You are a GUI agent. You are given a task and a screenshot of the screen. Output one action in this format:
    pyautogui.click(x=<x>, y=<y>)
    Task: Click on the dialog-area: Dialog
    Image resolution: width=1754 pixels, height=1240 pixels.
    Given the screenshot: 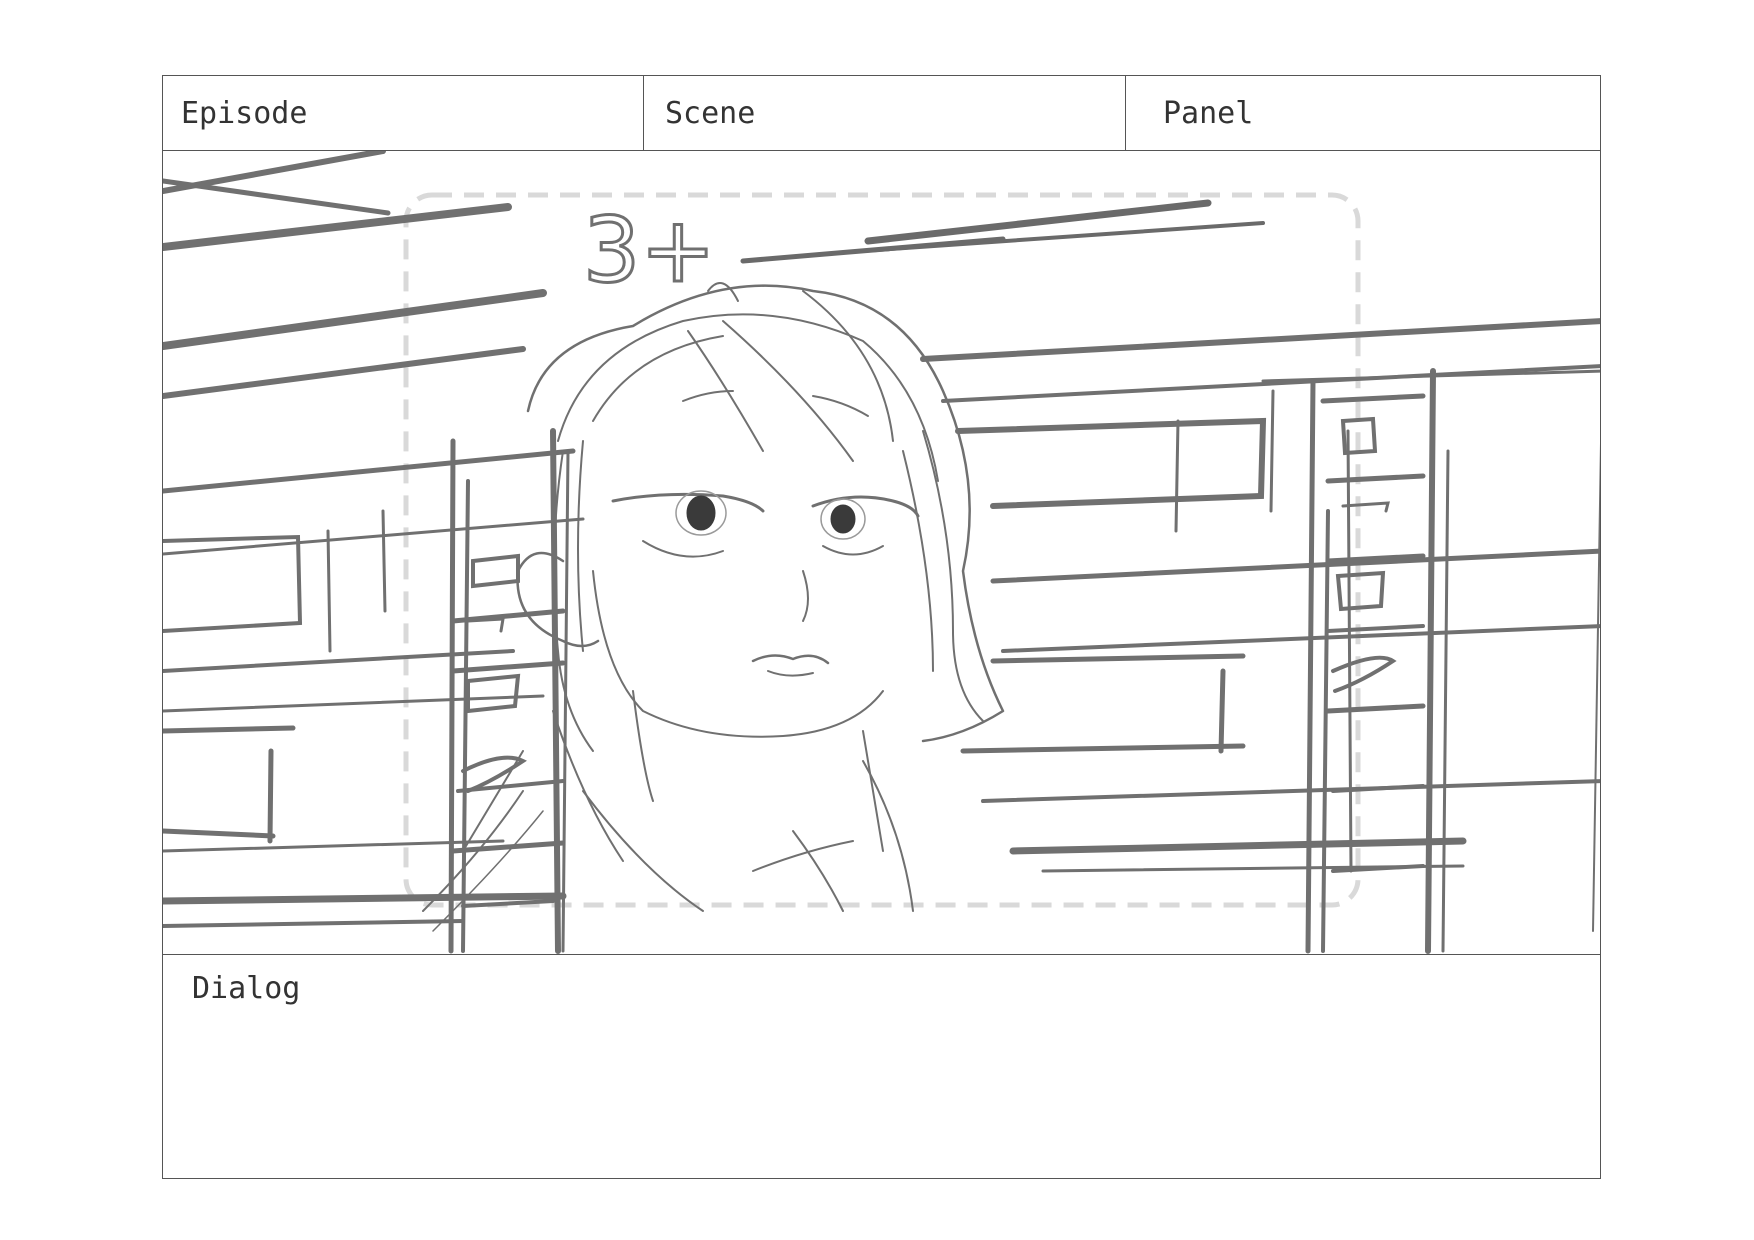 What is the action you would take?
    pyautogui.click(x=881, y=1067)
    